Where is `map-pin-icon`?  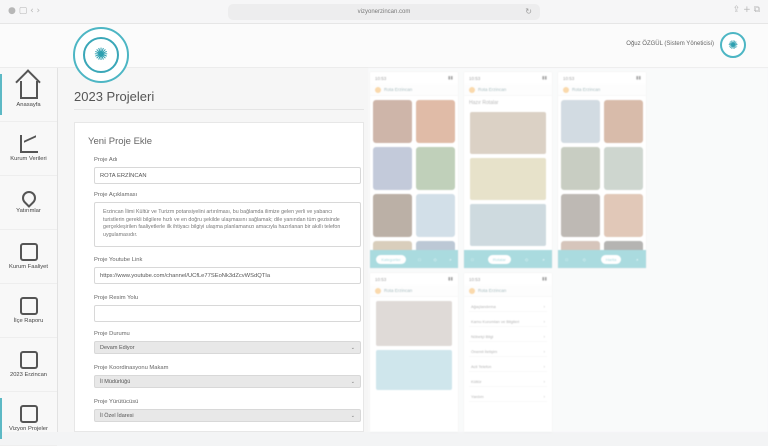
map-pin-icon is located at coordinates (28, 198).